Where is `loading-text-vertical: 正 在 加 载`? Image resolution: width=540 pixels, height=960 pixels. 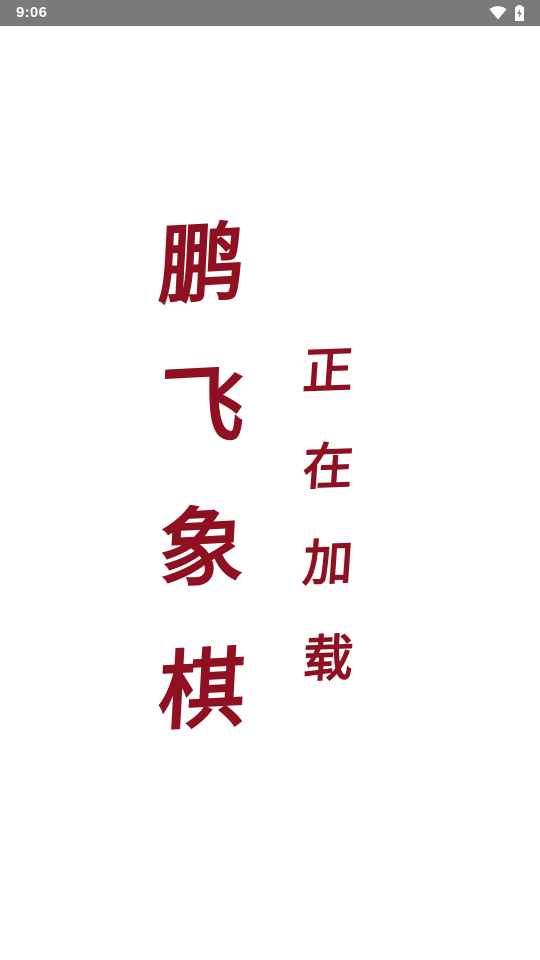 loading-text-vertical: 正 在 加 载 is located at coordinates (328, 535).